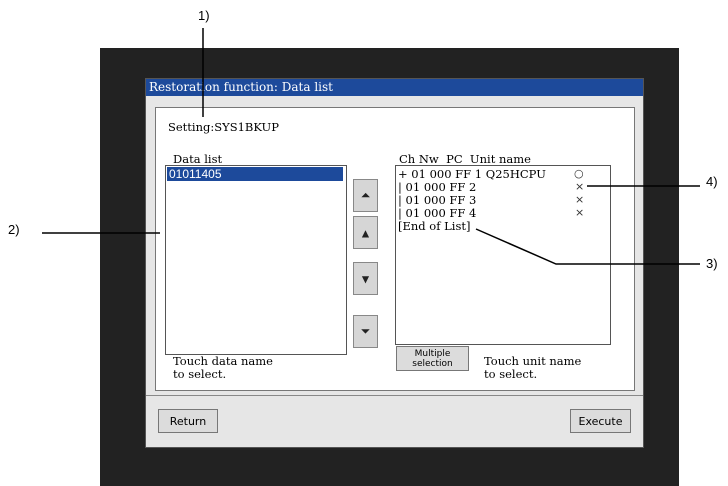  Describe the element at coordinates (511, 374) in the screenshot. I see `unit-hint-line2: to select.` at that location.